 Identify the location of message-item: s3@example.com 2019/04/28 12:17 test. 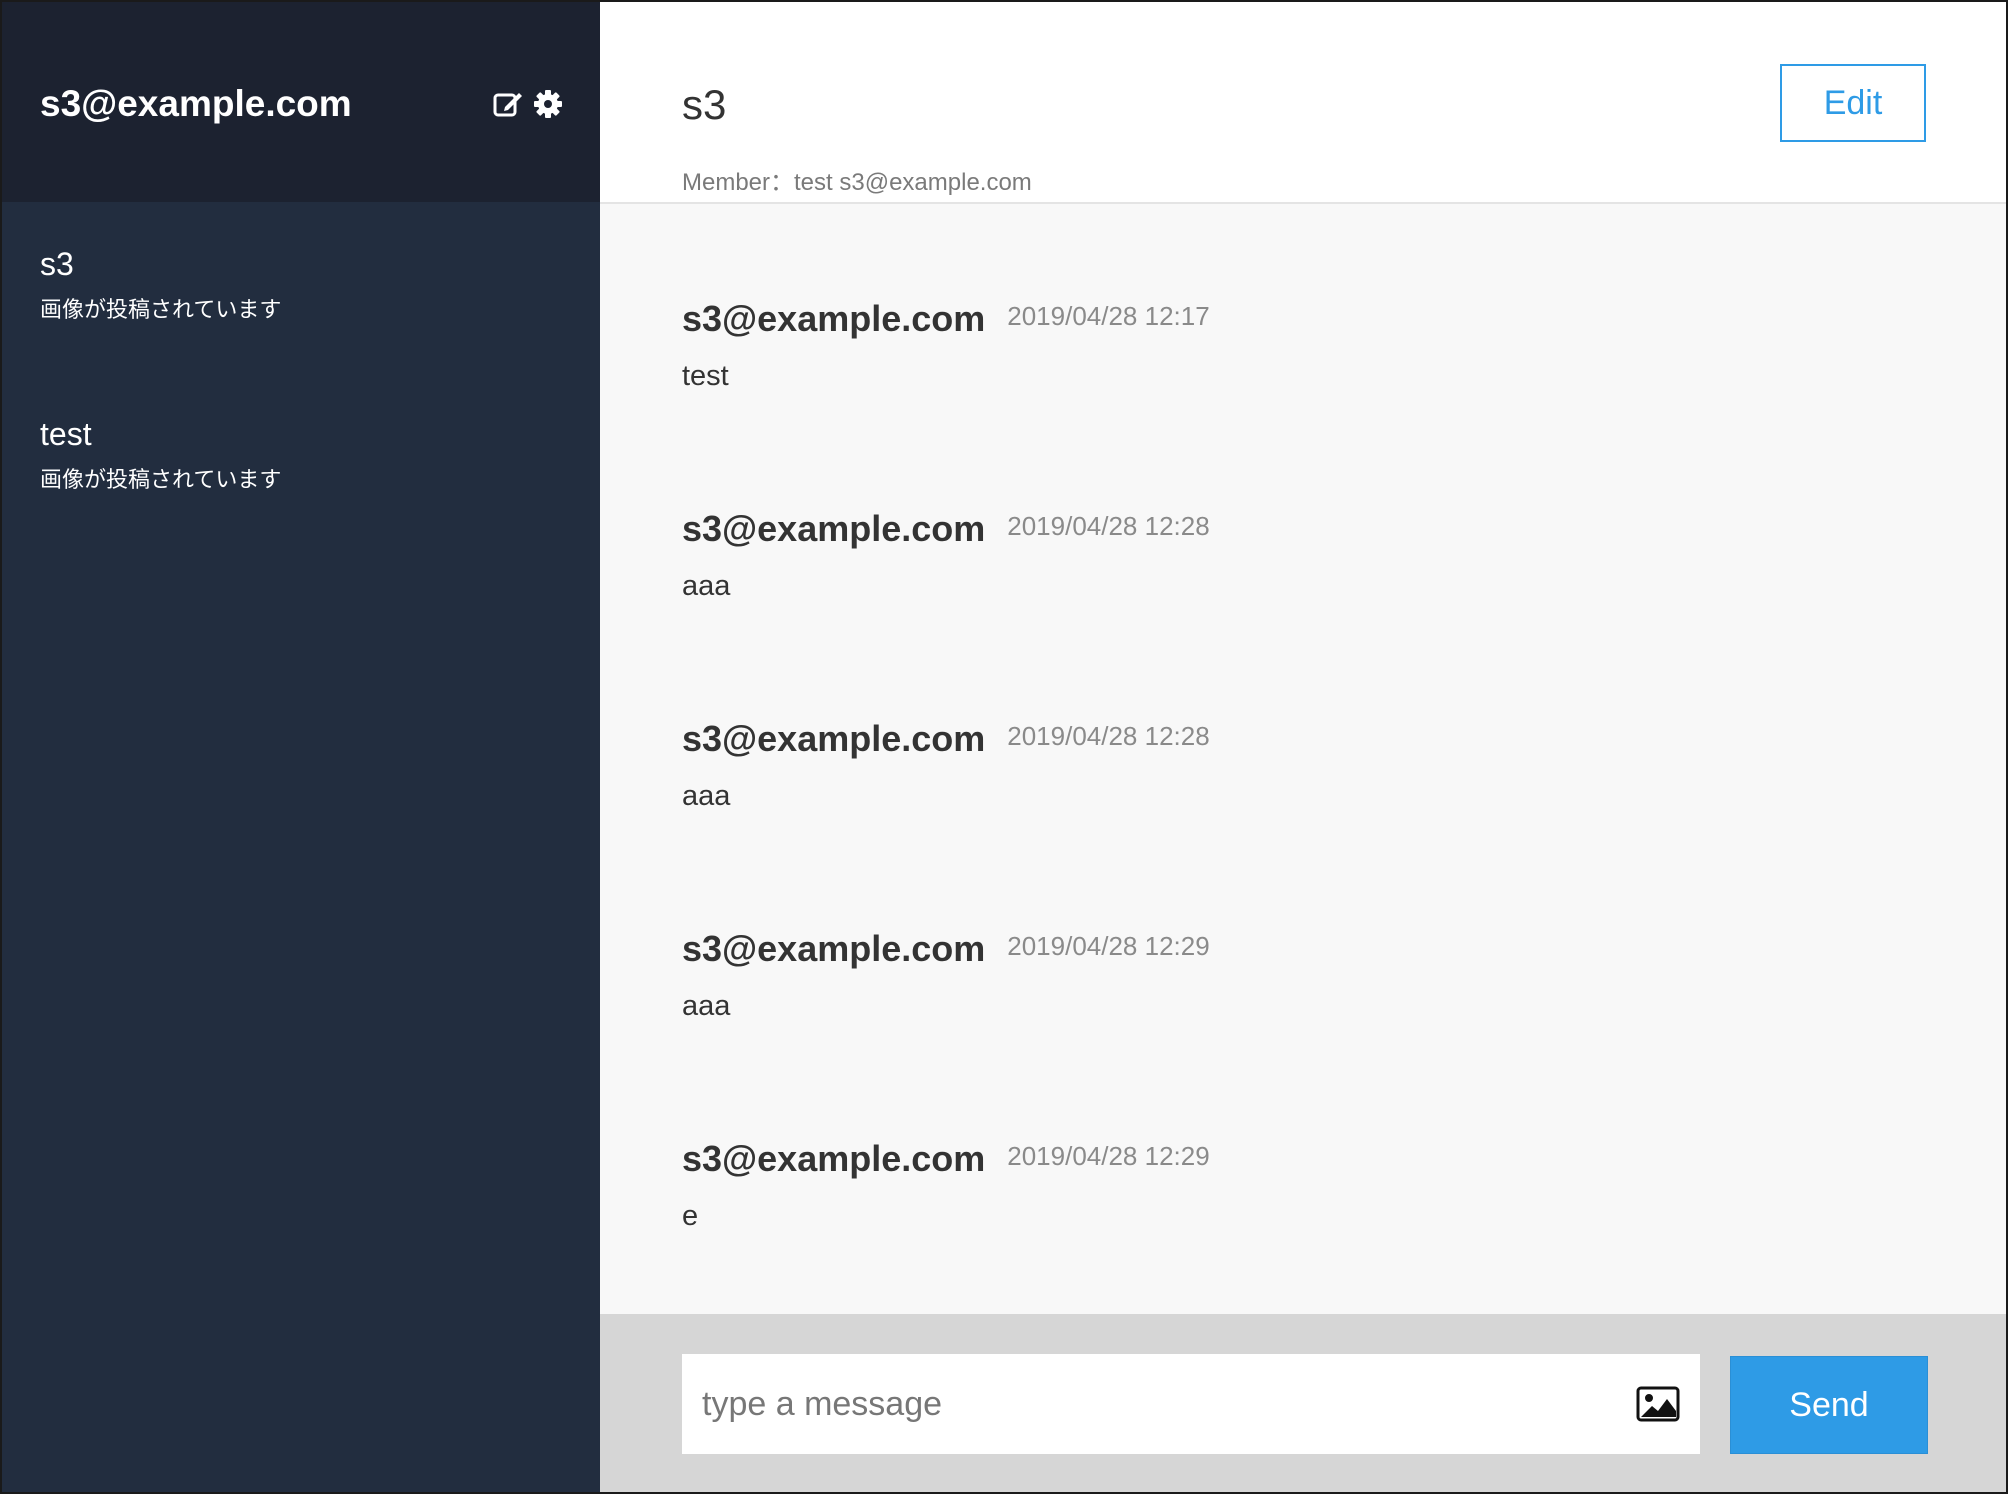
(946, 345).